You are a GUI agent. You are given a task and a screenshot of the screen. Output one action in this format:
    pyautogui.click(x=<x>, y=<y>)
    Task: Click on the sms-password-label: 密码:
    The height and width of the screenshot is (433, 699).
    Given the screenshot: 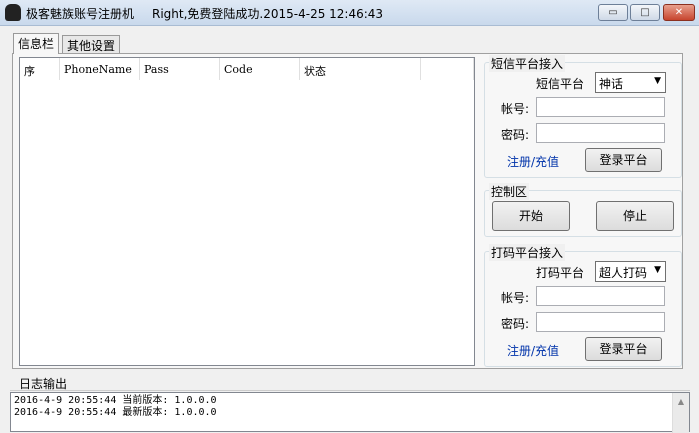 What is the action you would take?
    pyautogui.click(x=515, y=135)
    